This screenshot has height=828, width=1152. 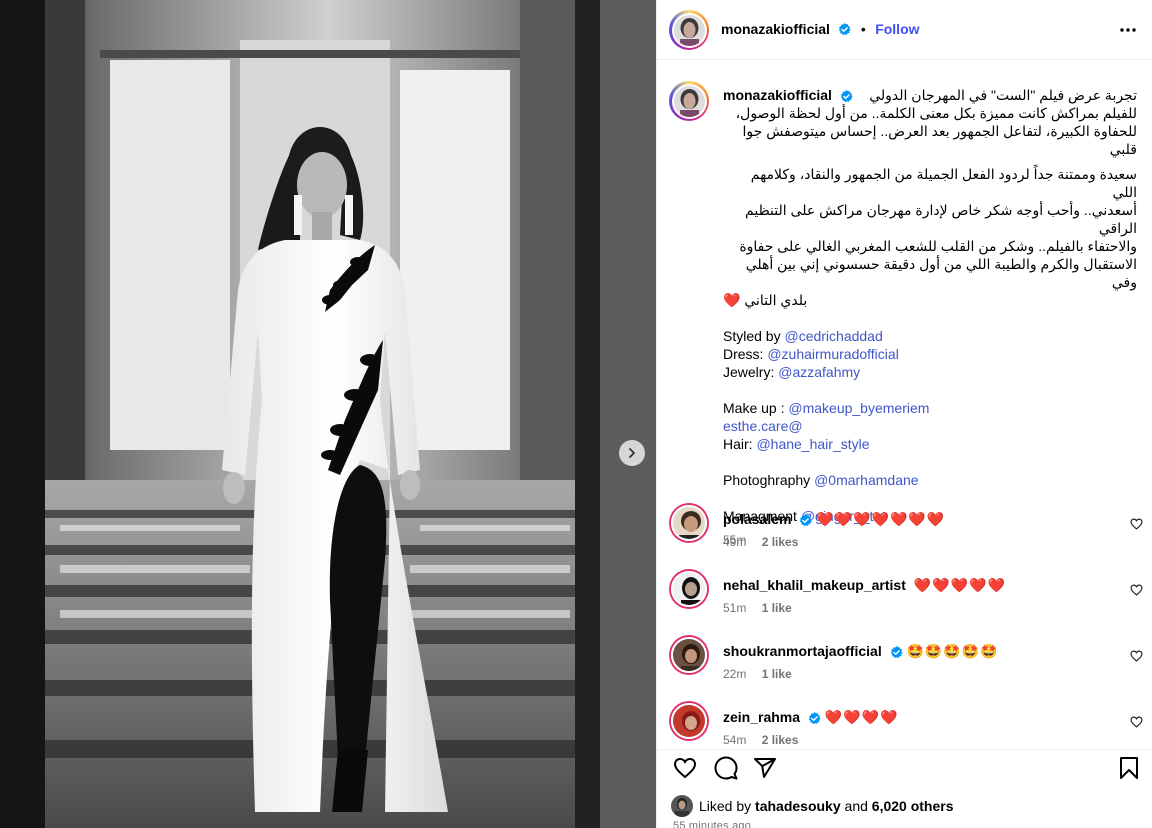 What do you see at coordinates (775, 29) in the screenshot?
I see `author-username: monazakiofficial` at bounding box center [775, 29].